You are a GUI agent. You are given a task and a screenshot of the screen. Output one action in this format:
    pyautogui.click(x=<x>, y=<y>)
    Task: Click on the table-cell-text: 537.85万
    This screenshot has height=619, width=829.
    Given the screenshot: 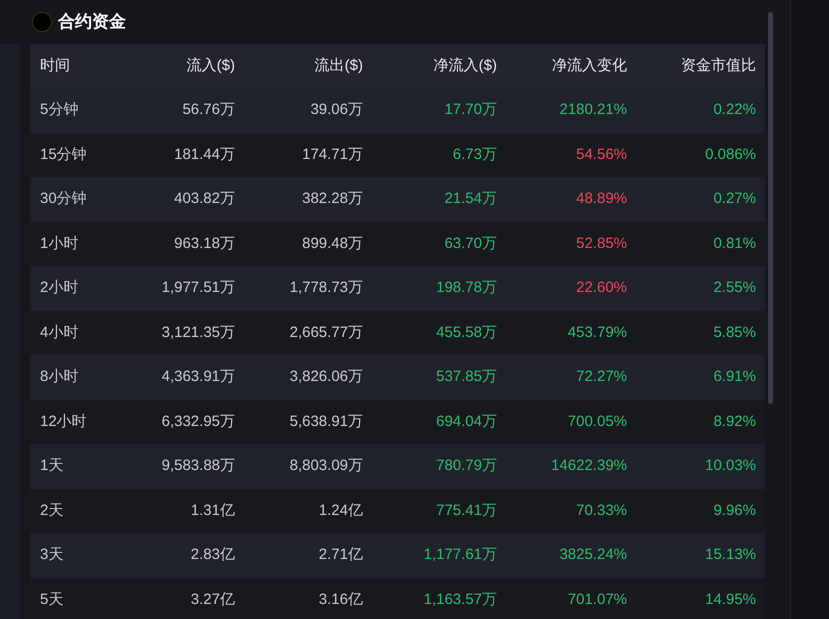 What is the action you would take?
    pyautogui.click(x=466, y=377)
    